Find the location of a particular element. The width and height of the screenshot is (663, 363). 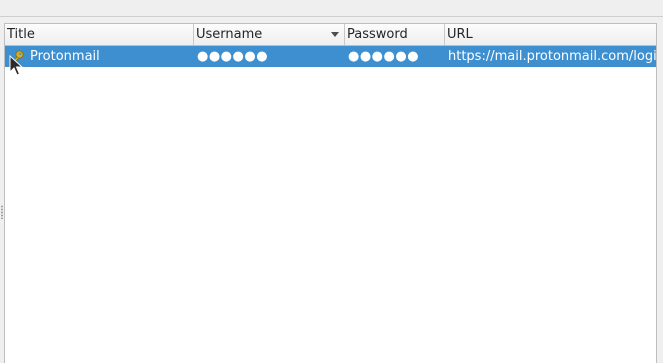

entry-title: Protonmail is located at coordinates (65, 56).